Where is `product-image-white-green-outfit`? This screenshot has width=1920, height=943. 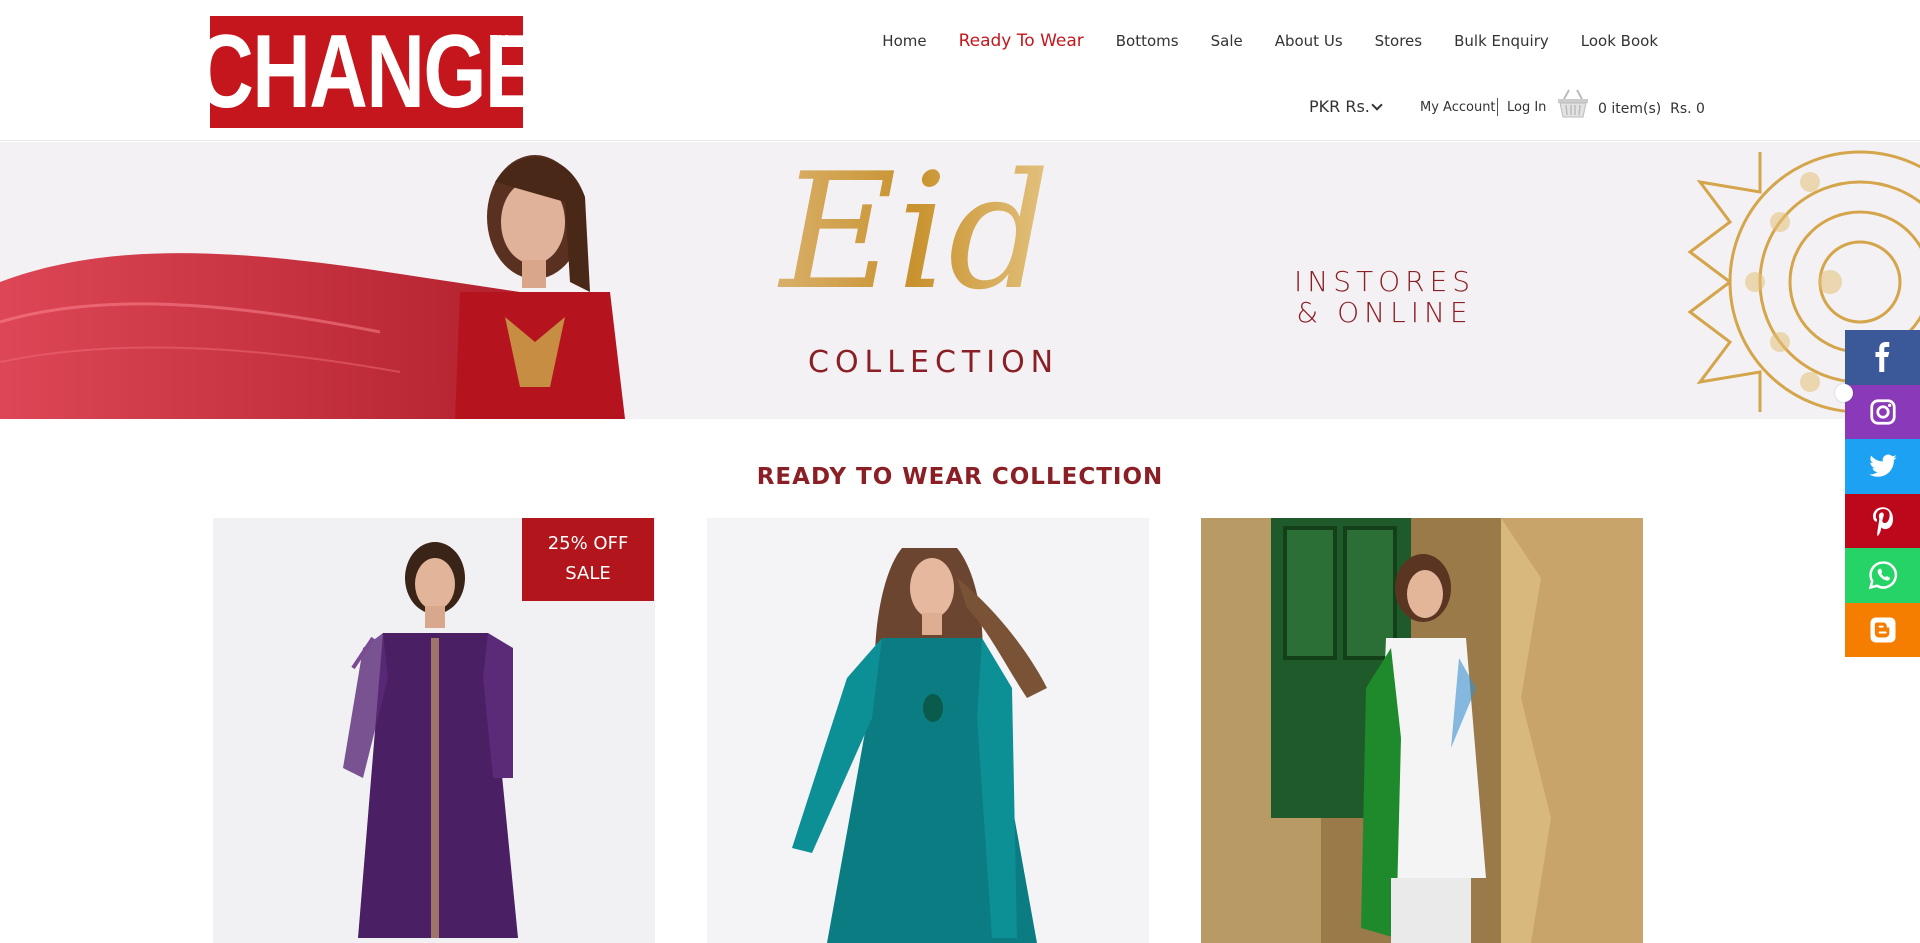 product-image-white-green-outfit is located at coordinates (1422, 730).